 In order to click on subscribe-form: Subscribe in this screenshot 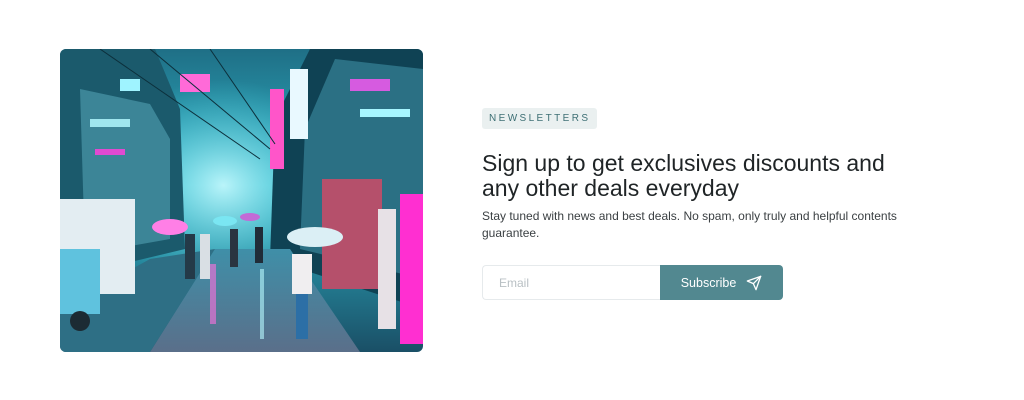, I will do `click(702, 282)`.